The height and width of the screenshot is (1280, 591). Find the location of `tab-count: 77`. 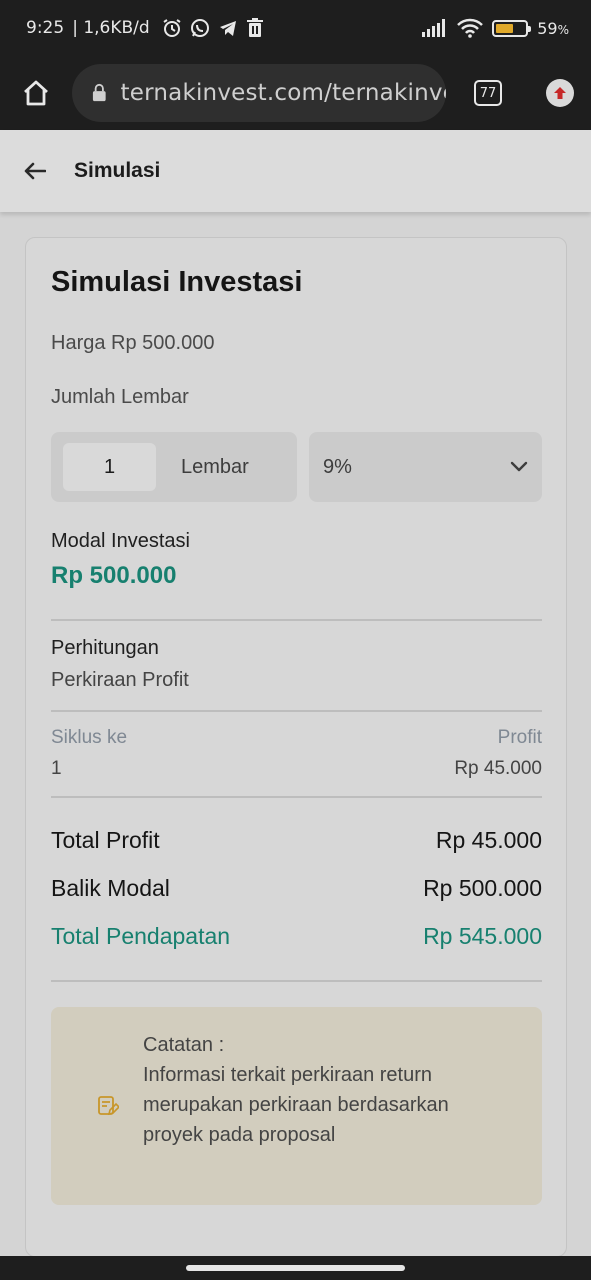

tab-count: 77 is located at coordinates (488, 93).